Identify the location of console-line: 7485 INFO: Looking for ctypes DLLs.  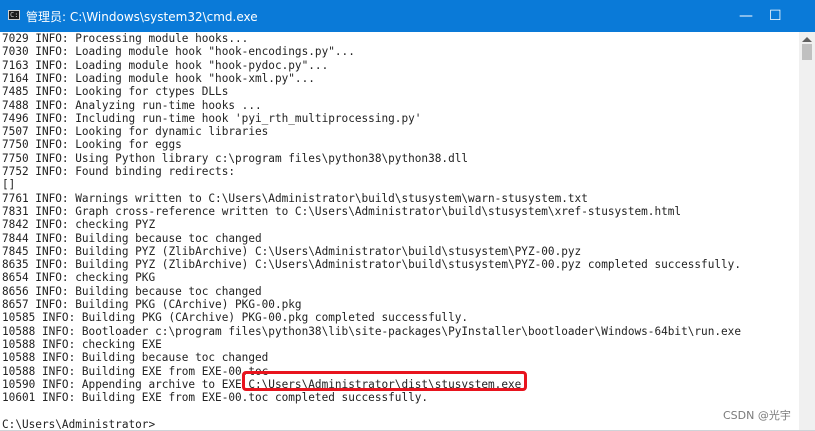
(115, 91).